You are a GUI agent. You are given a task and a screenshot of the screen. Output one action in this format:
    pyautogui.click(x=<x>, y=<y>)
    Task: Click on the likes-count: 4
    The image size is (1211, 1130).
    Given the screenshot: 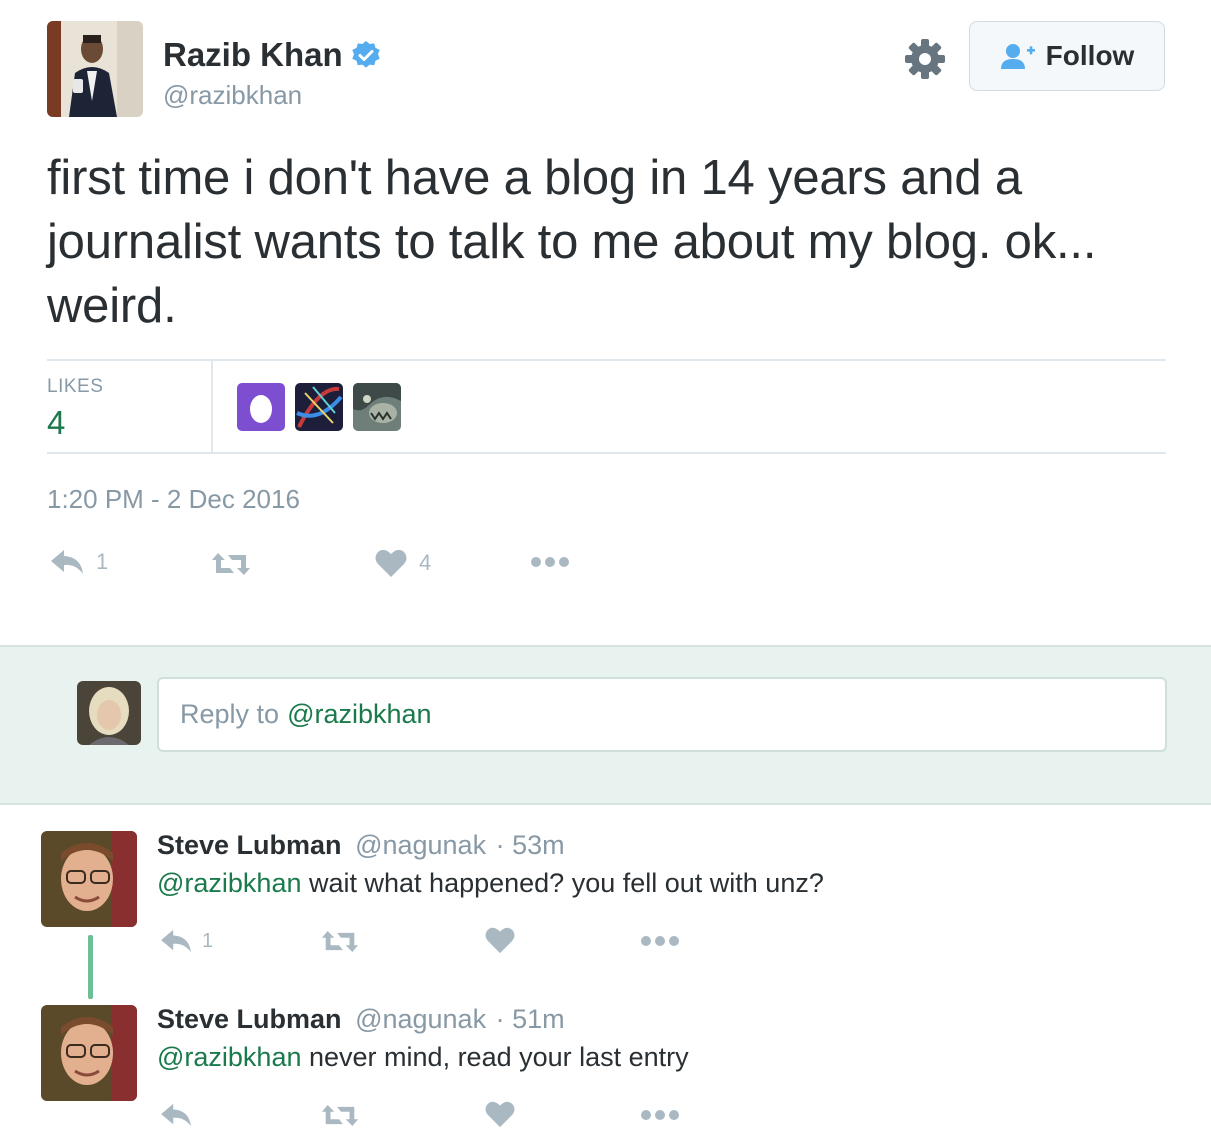 What is the action you would take?
    pyautogui.click(x=56, y=423)
    